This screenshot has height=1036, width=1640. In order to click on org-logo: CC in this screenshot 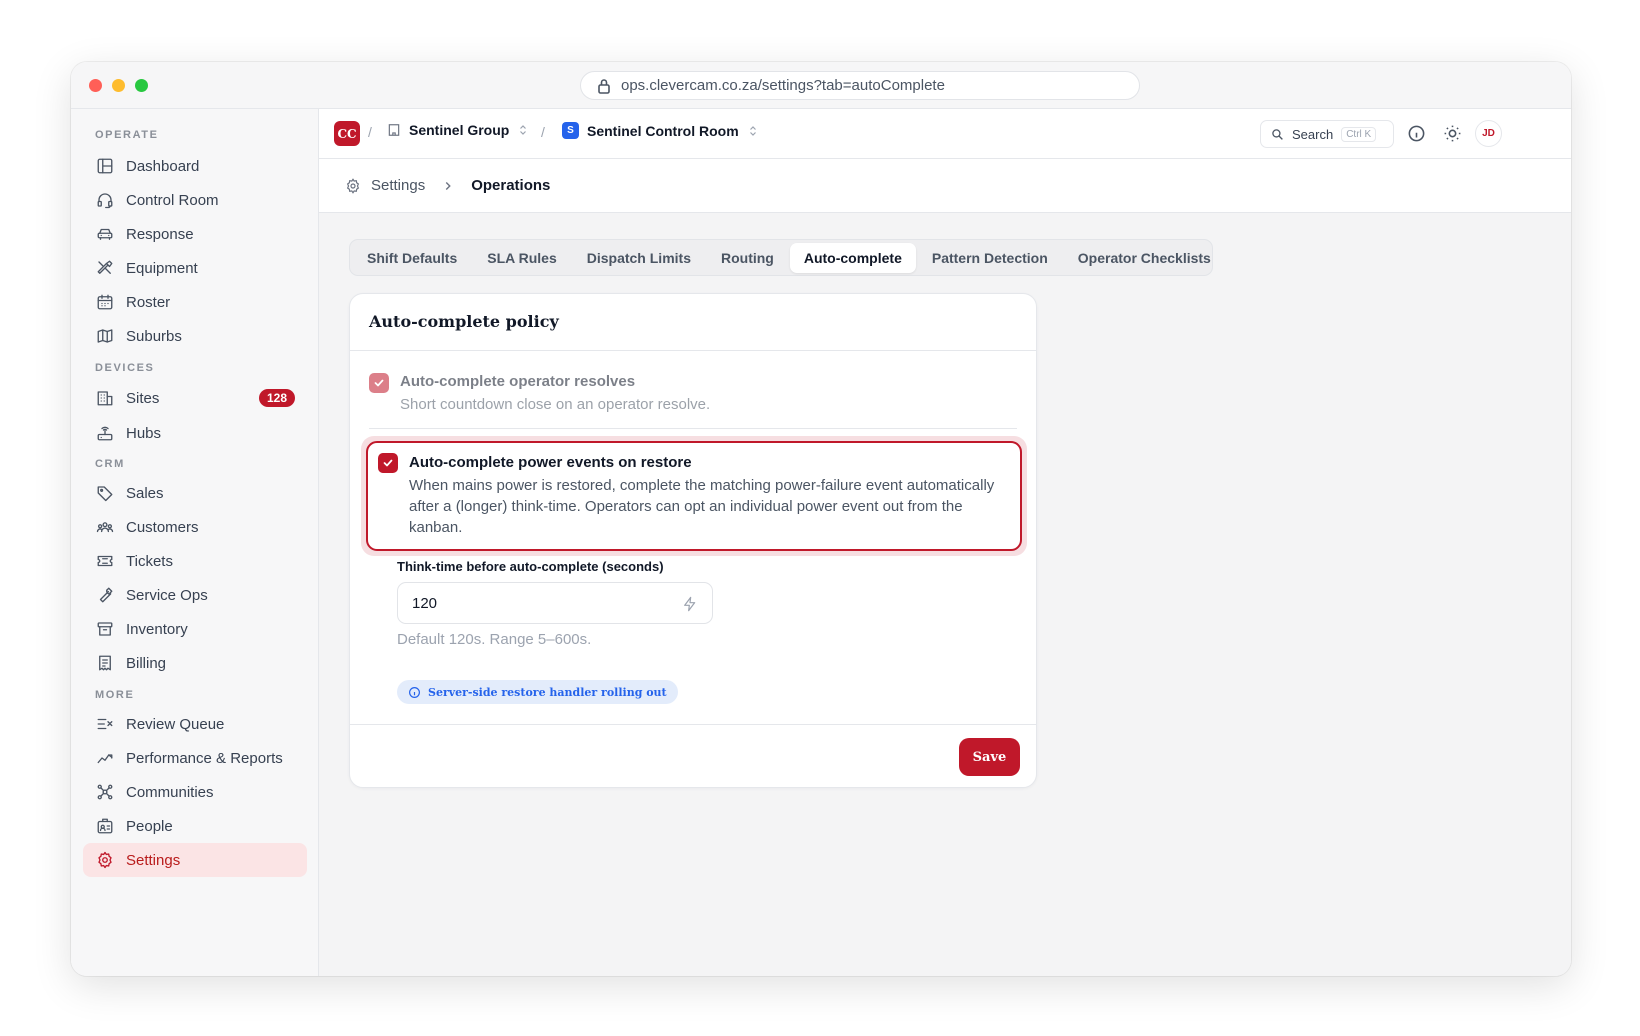, I will do `click(347, 133)`.